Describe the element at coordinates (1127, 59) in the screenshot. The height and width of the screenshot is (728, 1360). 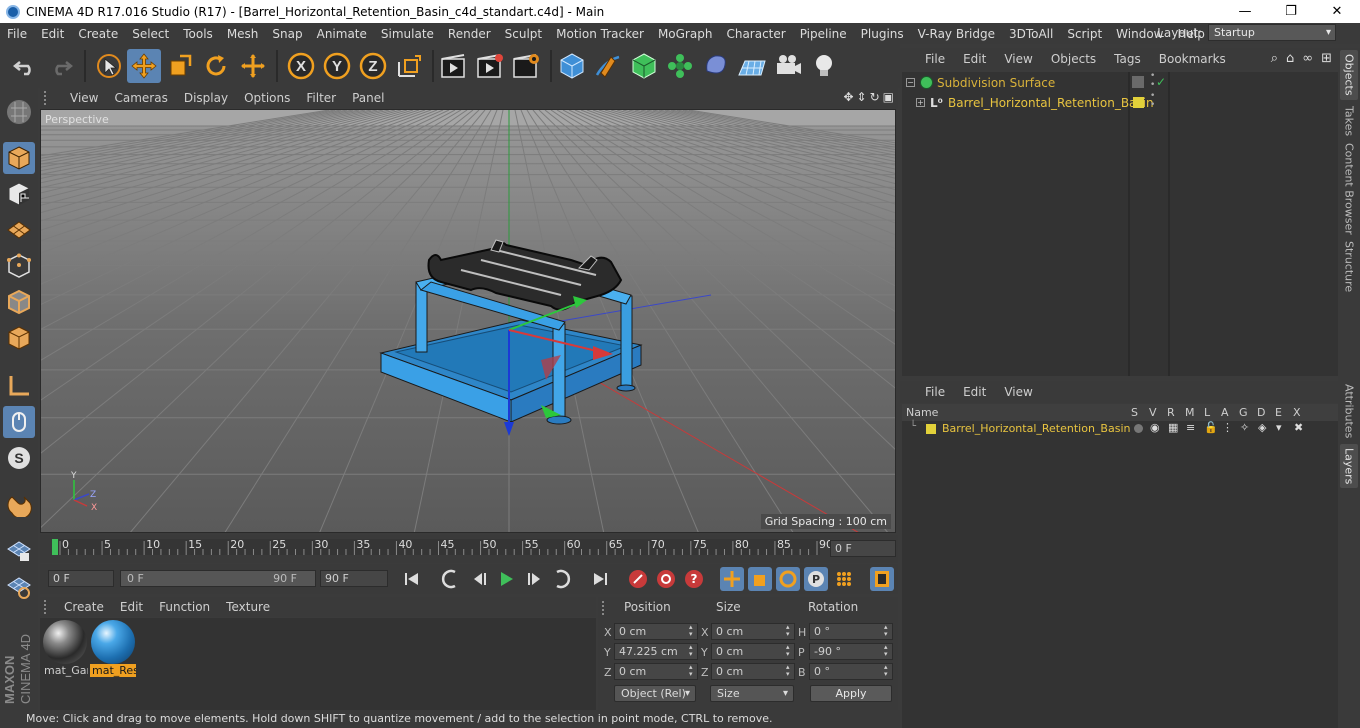
I see `objects-menu-tags: Tags` at that location.